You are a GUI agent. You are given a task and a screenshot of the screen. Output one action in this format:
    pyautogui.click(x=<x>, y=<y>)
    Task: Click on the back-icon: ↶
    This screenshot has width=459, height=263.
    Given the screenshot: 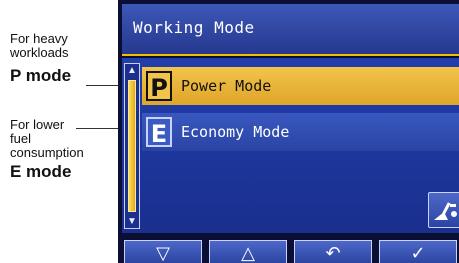 What is the action you would take?
    pyautogui.click(x=333, y=253)
    